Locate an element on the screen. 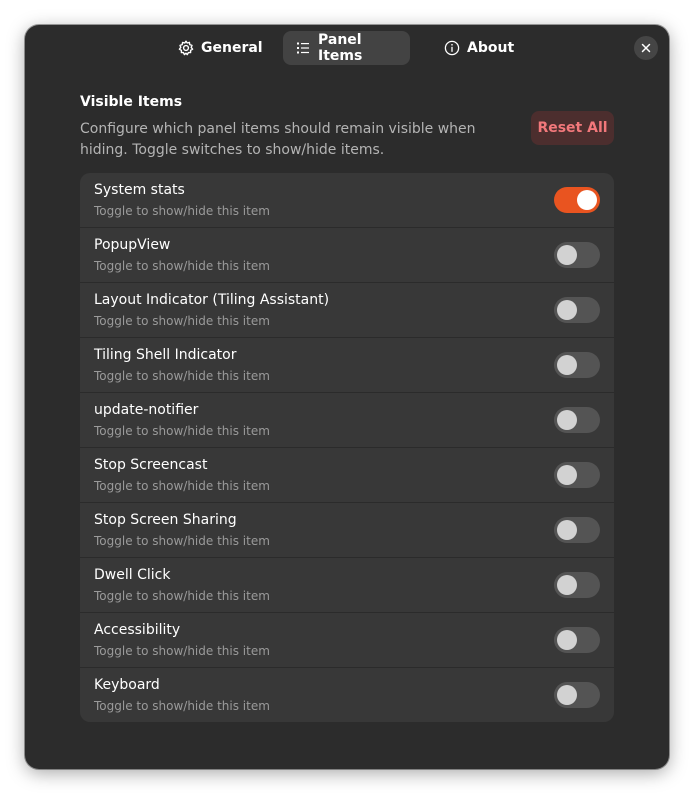 This screenshot has width=694, height=794. item-title: Dwell Click is located at coordinates (132, 575).